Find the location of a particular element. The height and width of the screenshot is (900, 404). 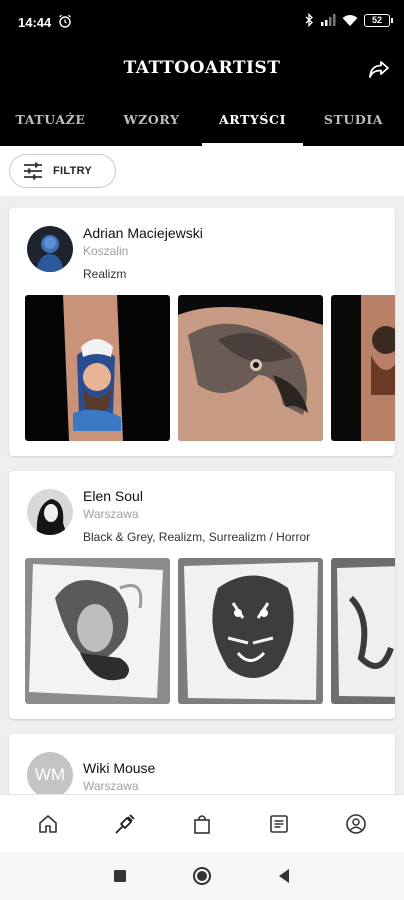

battery-icon: 52 is located at coordinates (378, 20).